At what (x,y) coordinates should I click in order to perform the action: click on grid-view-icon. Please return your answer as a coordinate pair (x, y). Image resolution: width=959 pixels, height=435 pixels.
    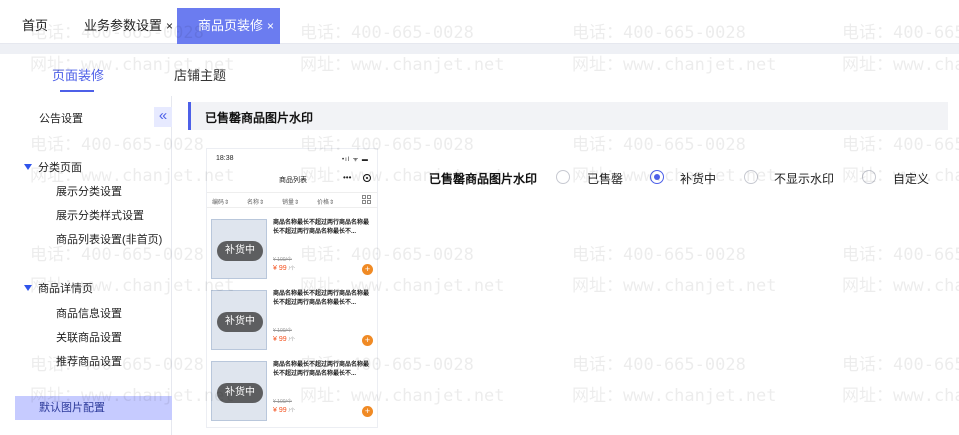
    Looking at the image, I should click on (367, 200).